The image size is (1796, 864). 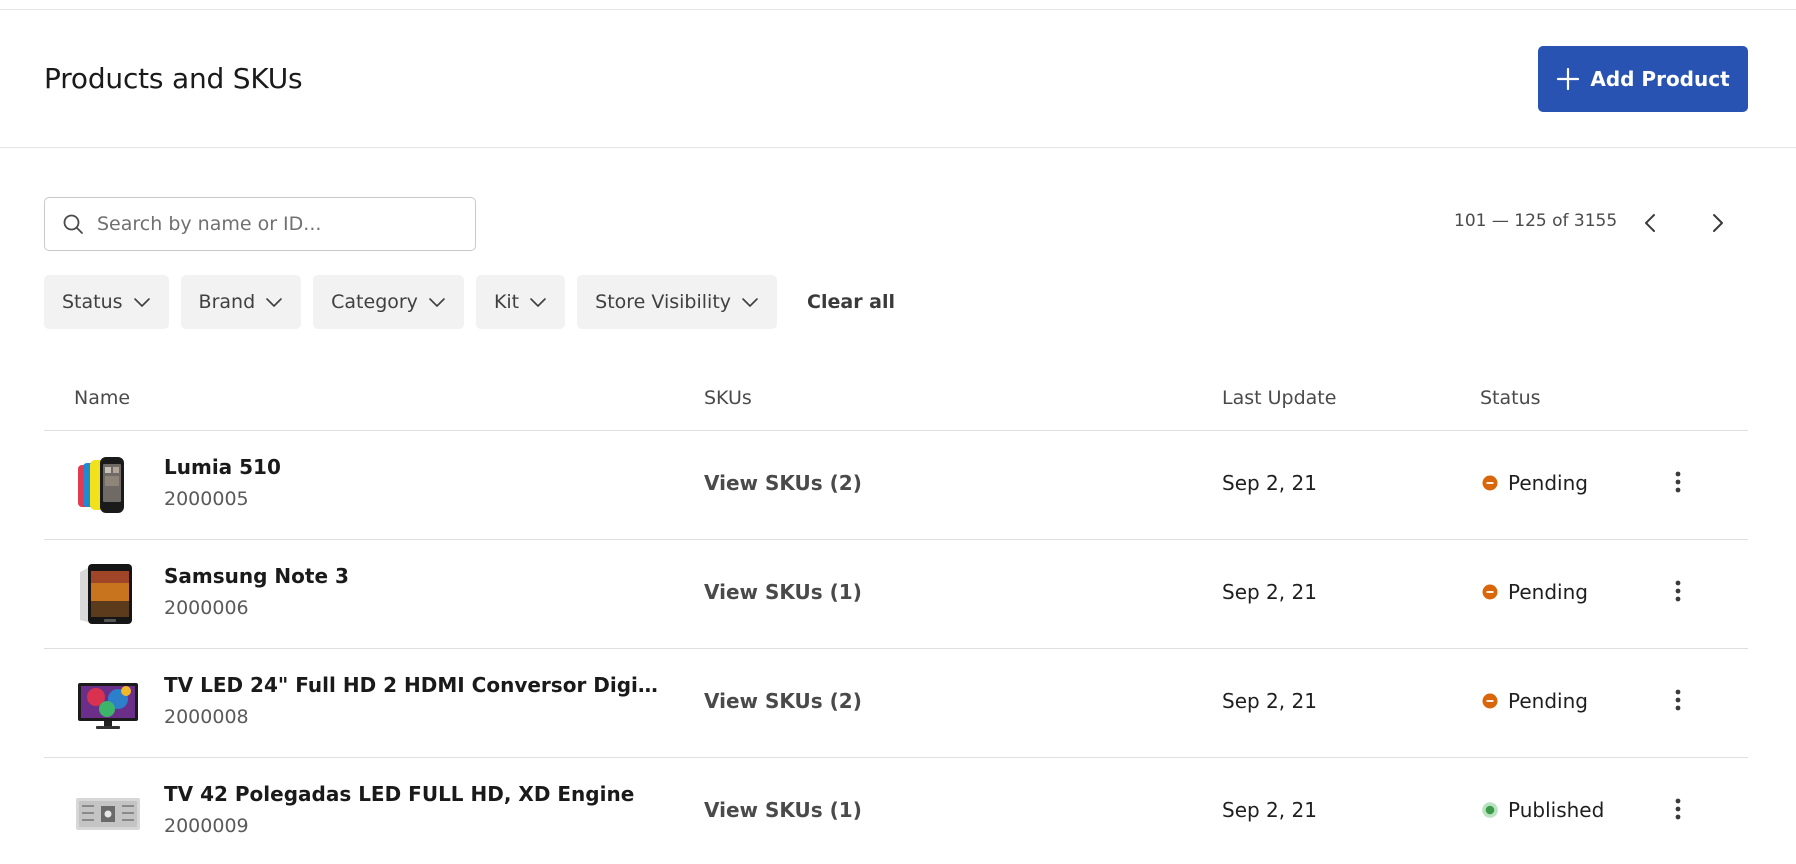 I want to click on product-id: 2000009, so click(x=206, y=826).